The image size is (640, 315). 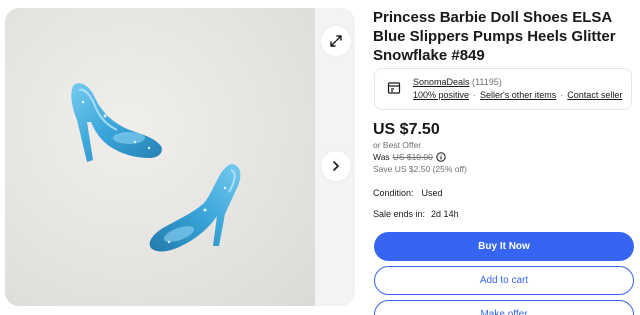 What do you see at coordinates (441, 157) in the screenshot?
I see `info-icon` at bounding box center [441, 157].